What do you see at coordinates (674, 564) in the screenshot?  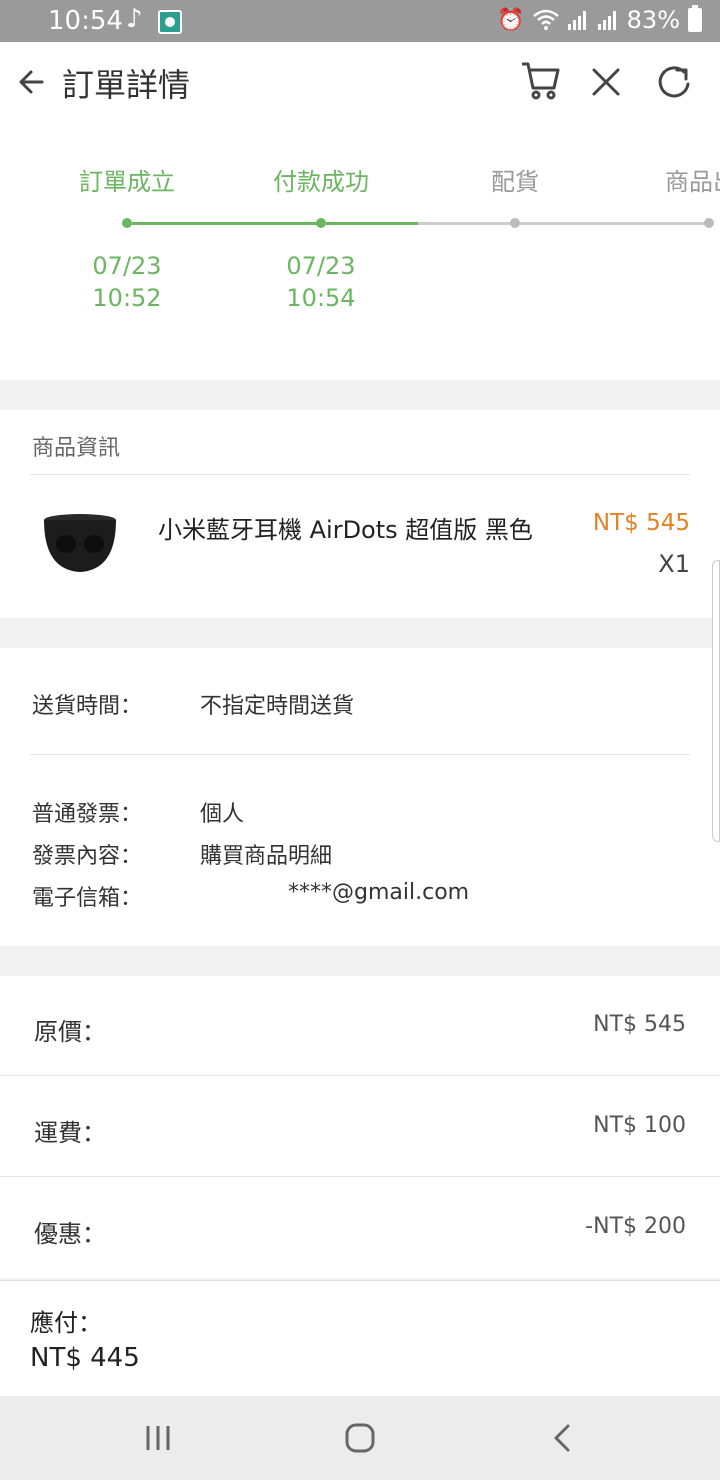 I see `product-quantity: X1` at bounding box center [674, 564].